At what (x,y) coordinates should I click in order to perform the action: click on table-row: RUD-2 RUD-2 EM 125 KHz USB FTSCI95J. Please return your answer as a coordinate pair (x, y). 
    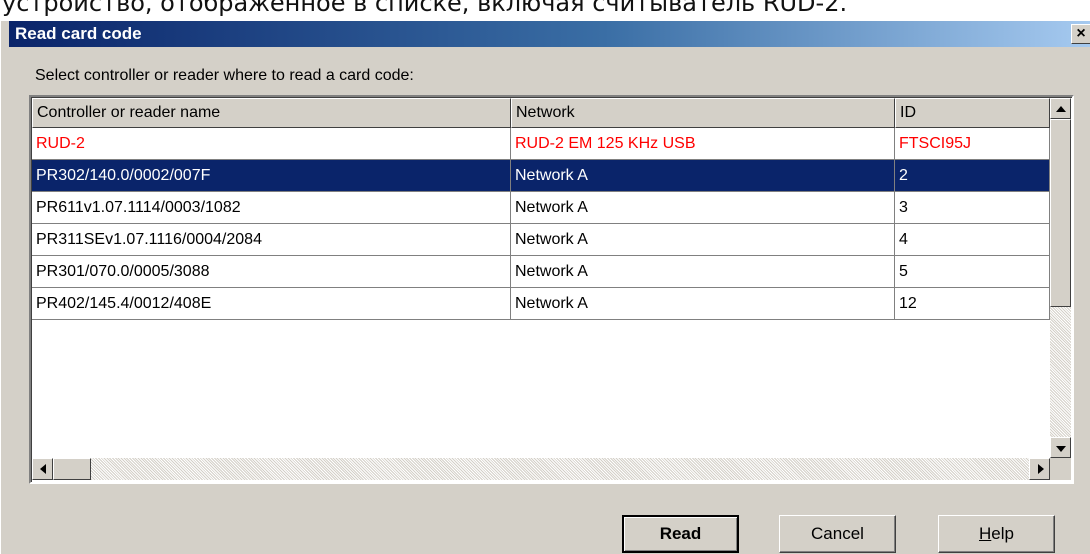
    Looking at the image, I should click on (541, 144).